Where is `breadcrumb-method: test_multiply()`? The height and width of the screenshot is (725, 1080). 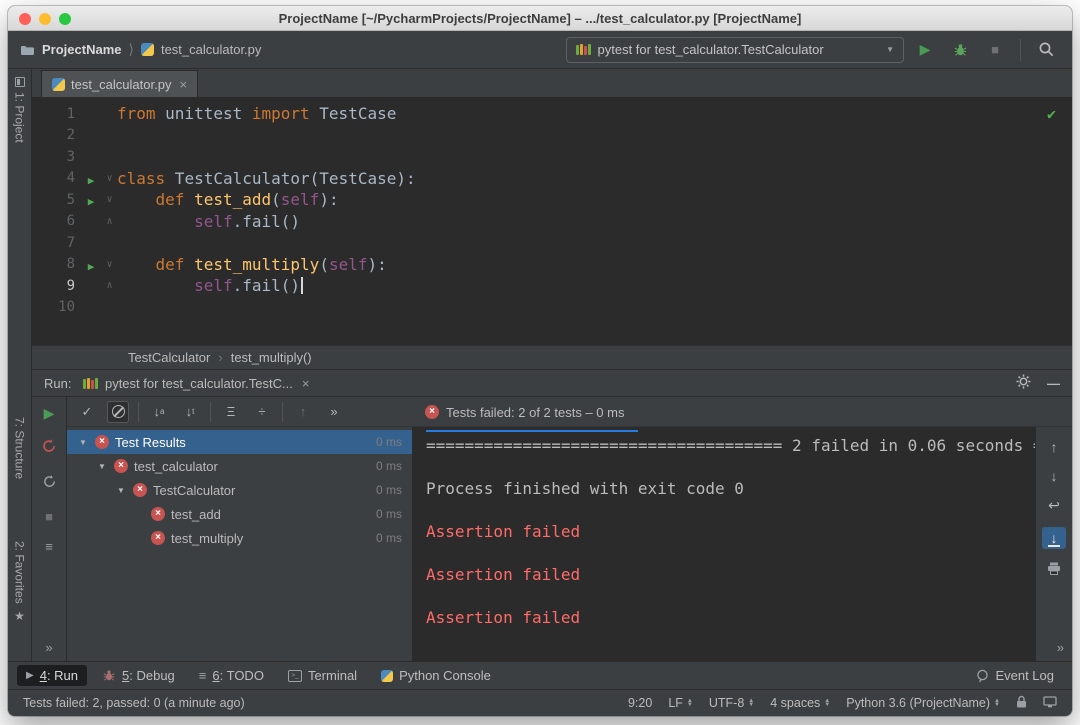
breadcrumb-method: test_multiply() is located at coordinates (271, 357).